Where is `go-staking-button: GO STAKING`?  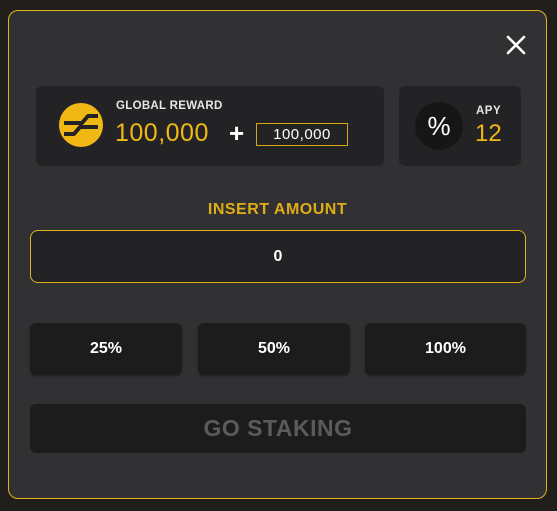
go-staking-button: GO STAKING is located at coordinates (278, 428).